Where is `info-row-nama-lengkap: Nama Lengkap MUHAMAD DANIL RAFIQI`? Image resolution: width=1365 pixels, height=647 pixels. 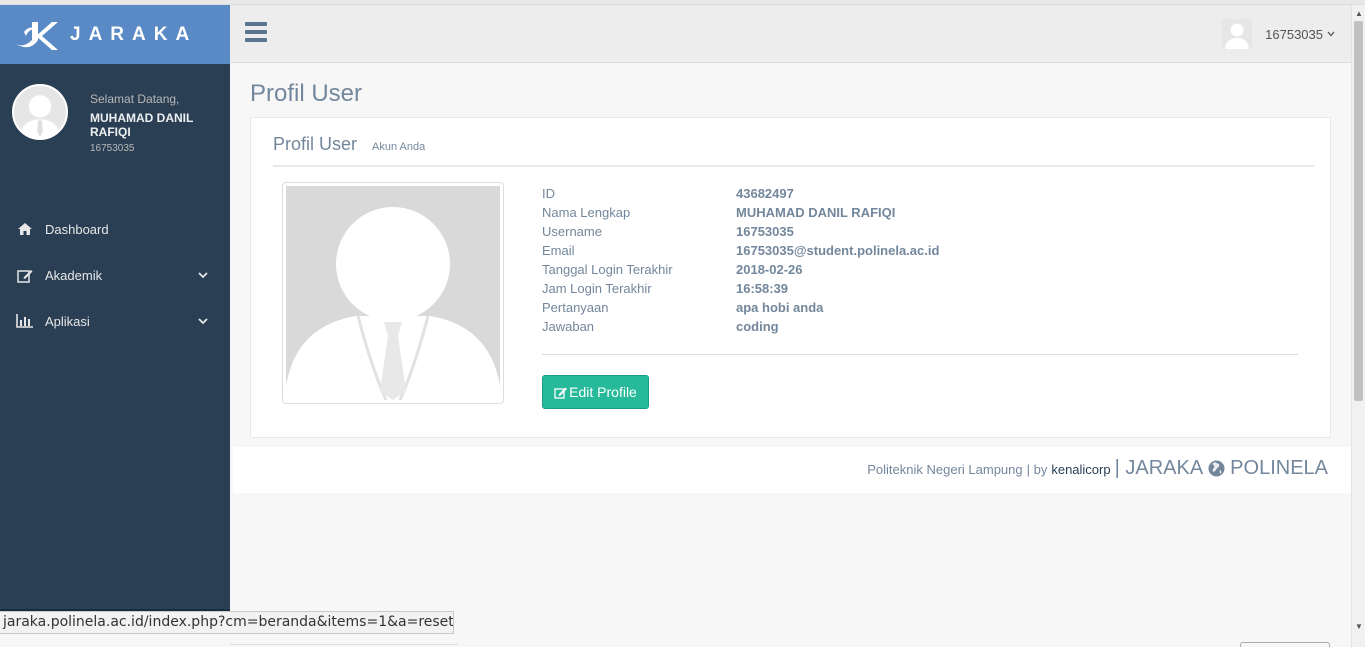
info-row-nama-lengkap: Nama Lengkap MUHAMAD DANIL RAFIQI is located at coordinates (740, 212).